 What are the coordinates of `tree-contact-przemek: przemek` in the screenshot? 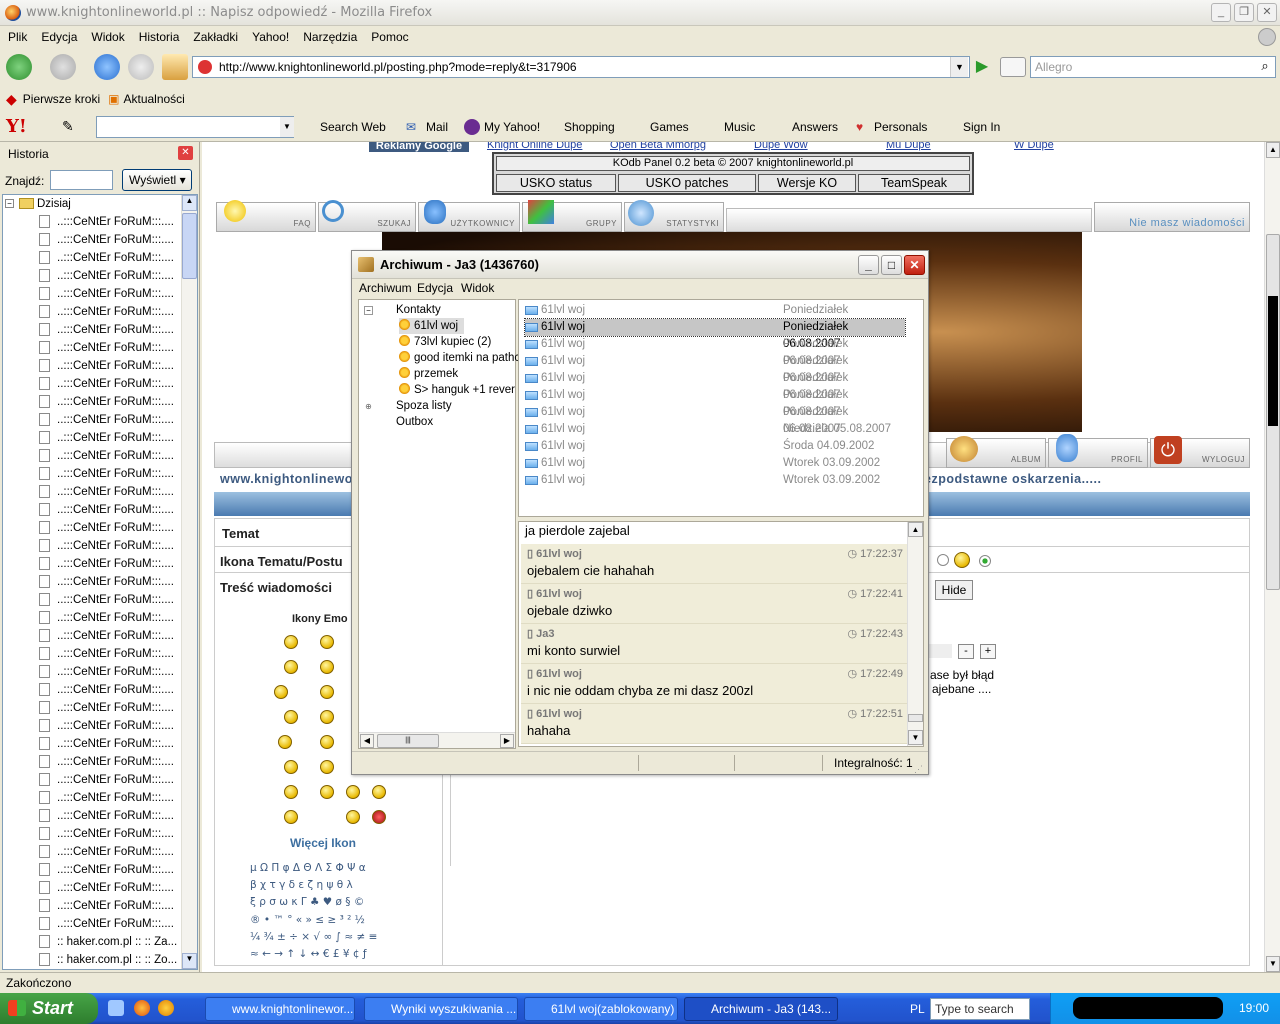 It's located at (428, 374).